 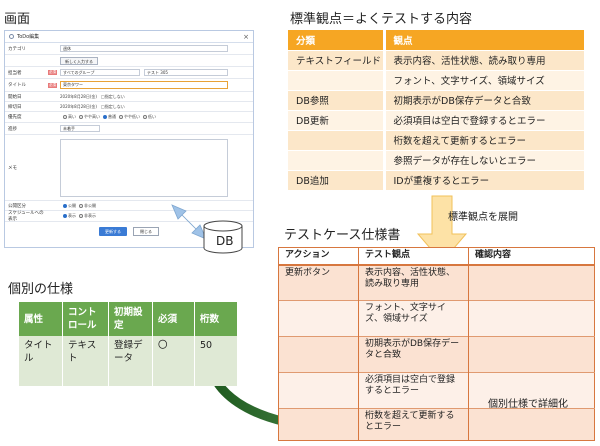 I want to click on table-row: DB更新 必須項目は空白で登録するとエラー, so click(x=436, y=119).